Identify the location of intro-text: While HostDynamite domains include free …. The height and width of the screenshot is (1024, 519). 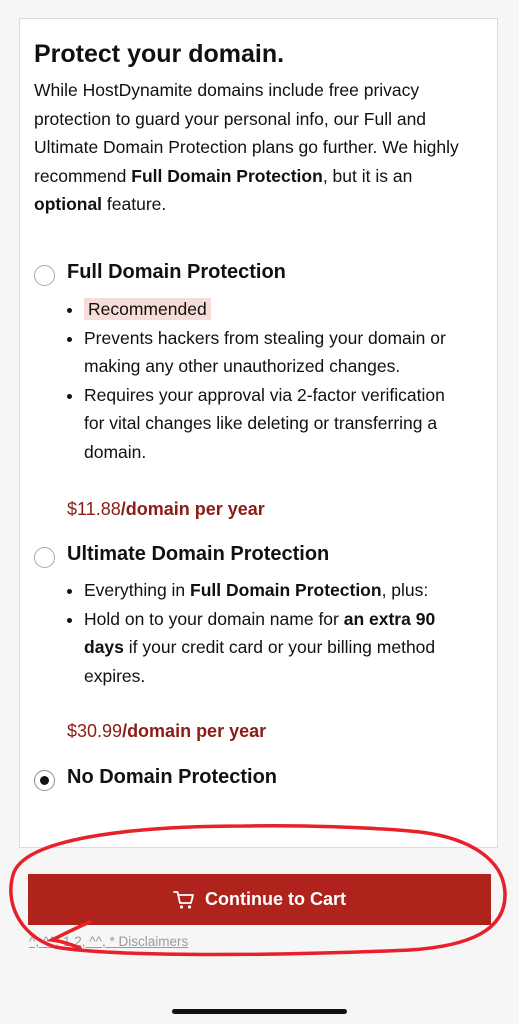
(246, 147).